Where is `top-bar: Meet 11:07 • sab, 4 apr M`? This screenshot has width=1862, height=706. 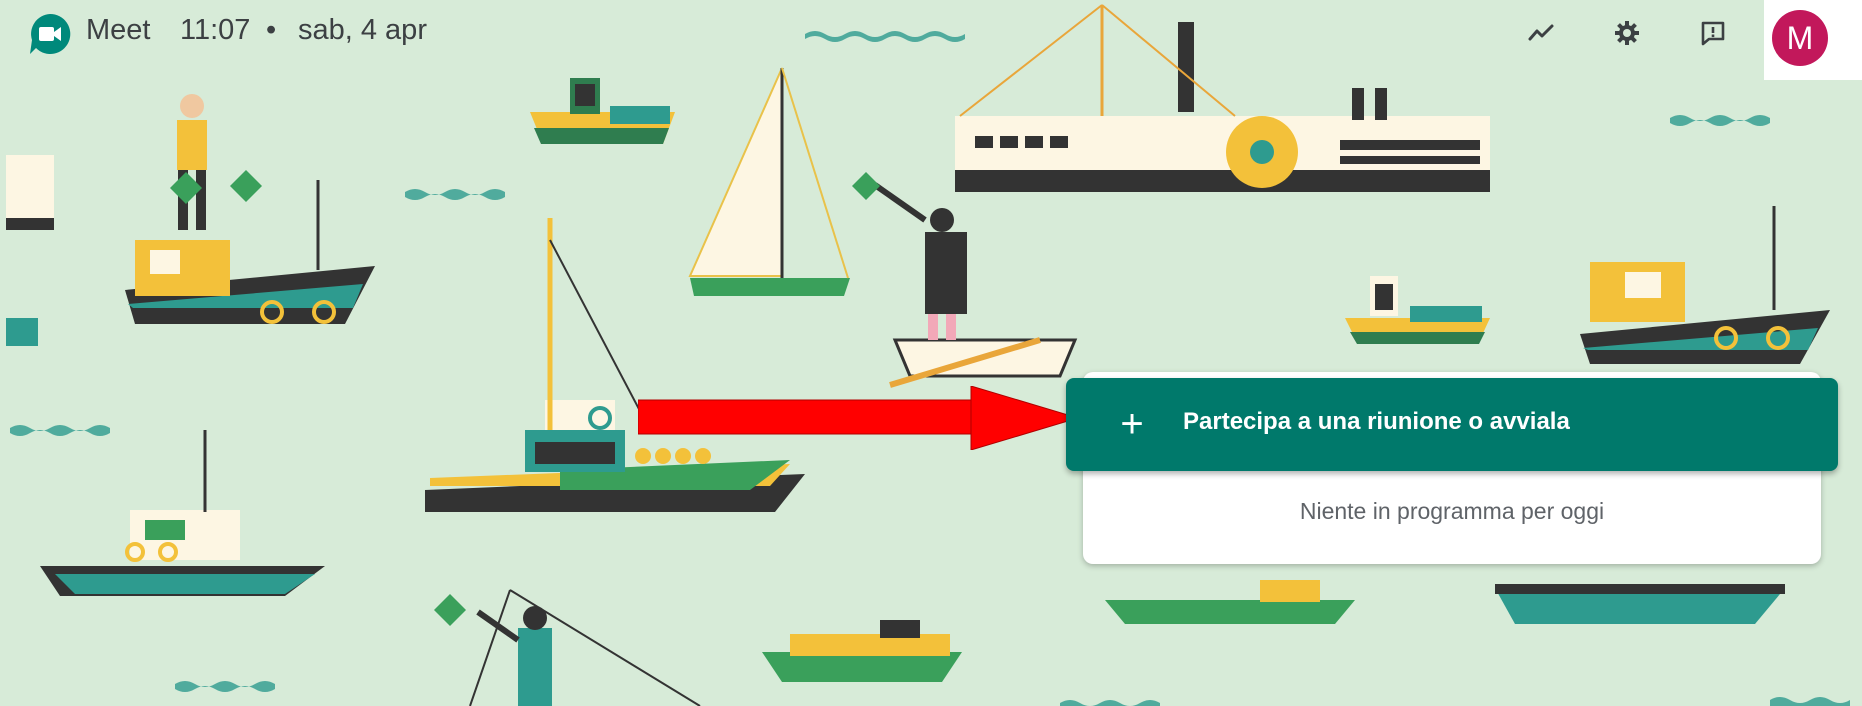 top-bar: Meet 11:07 • sab, 4 apr M is located at coordinates (931, 40).